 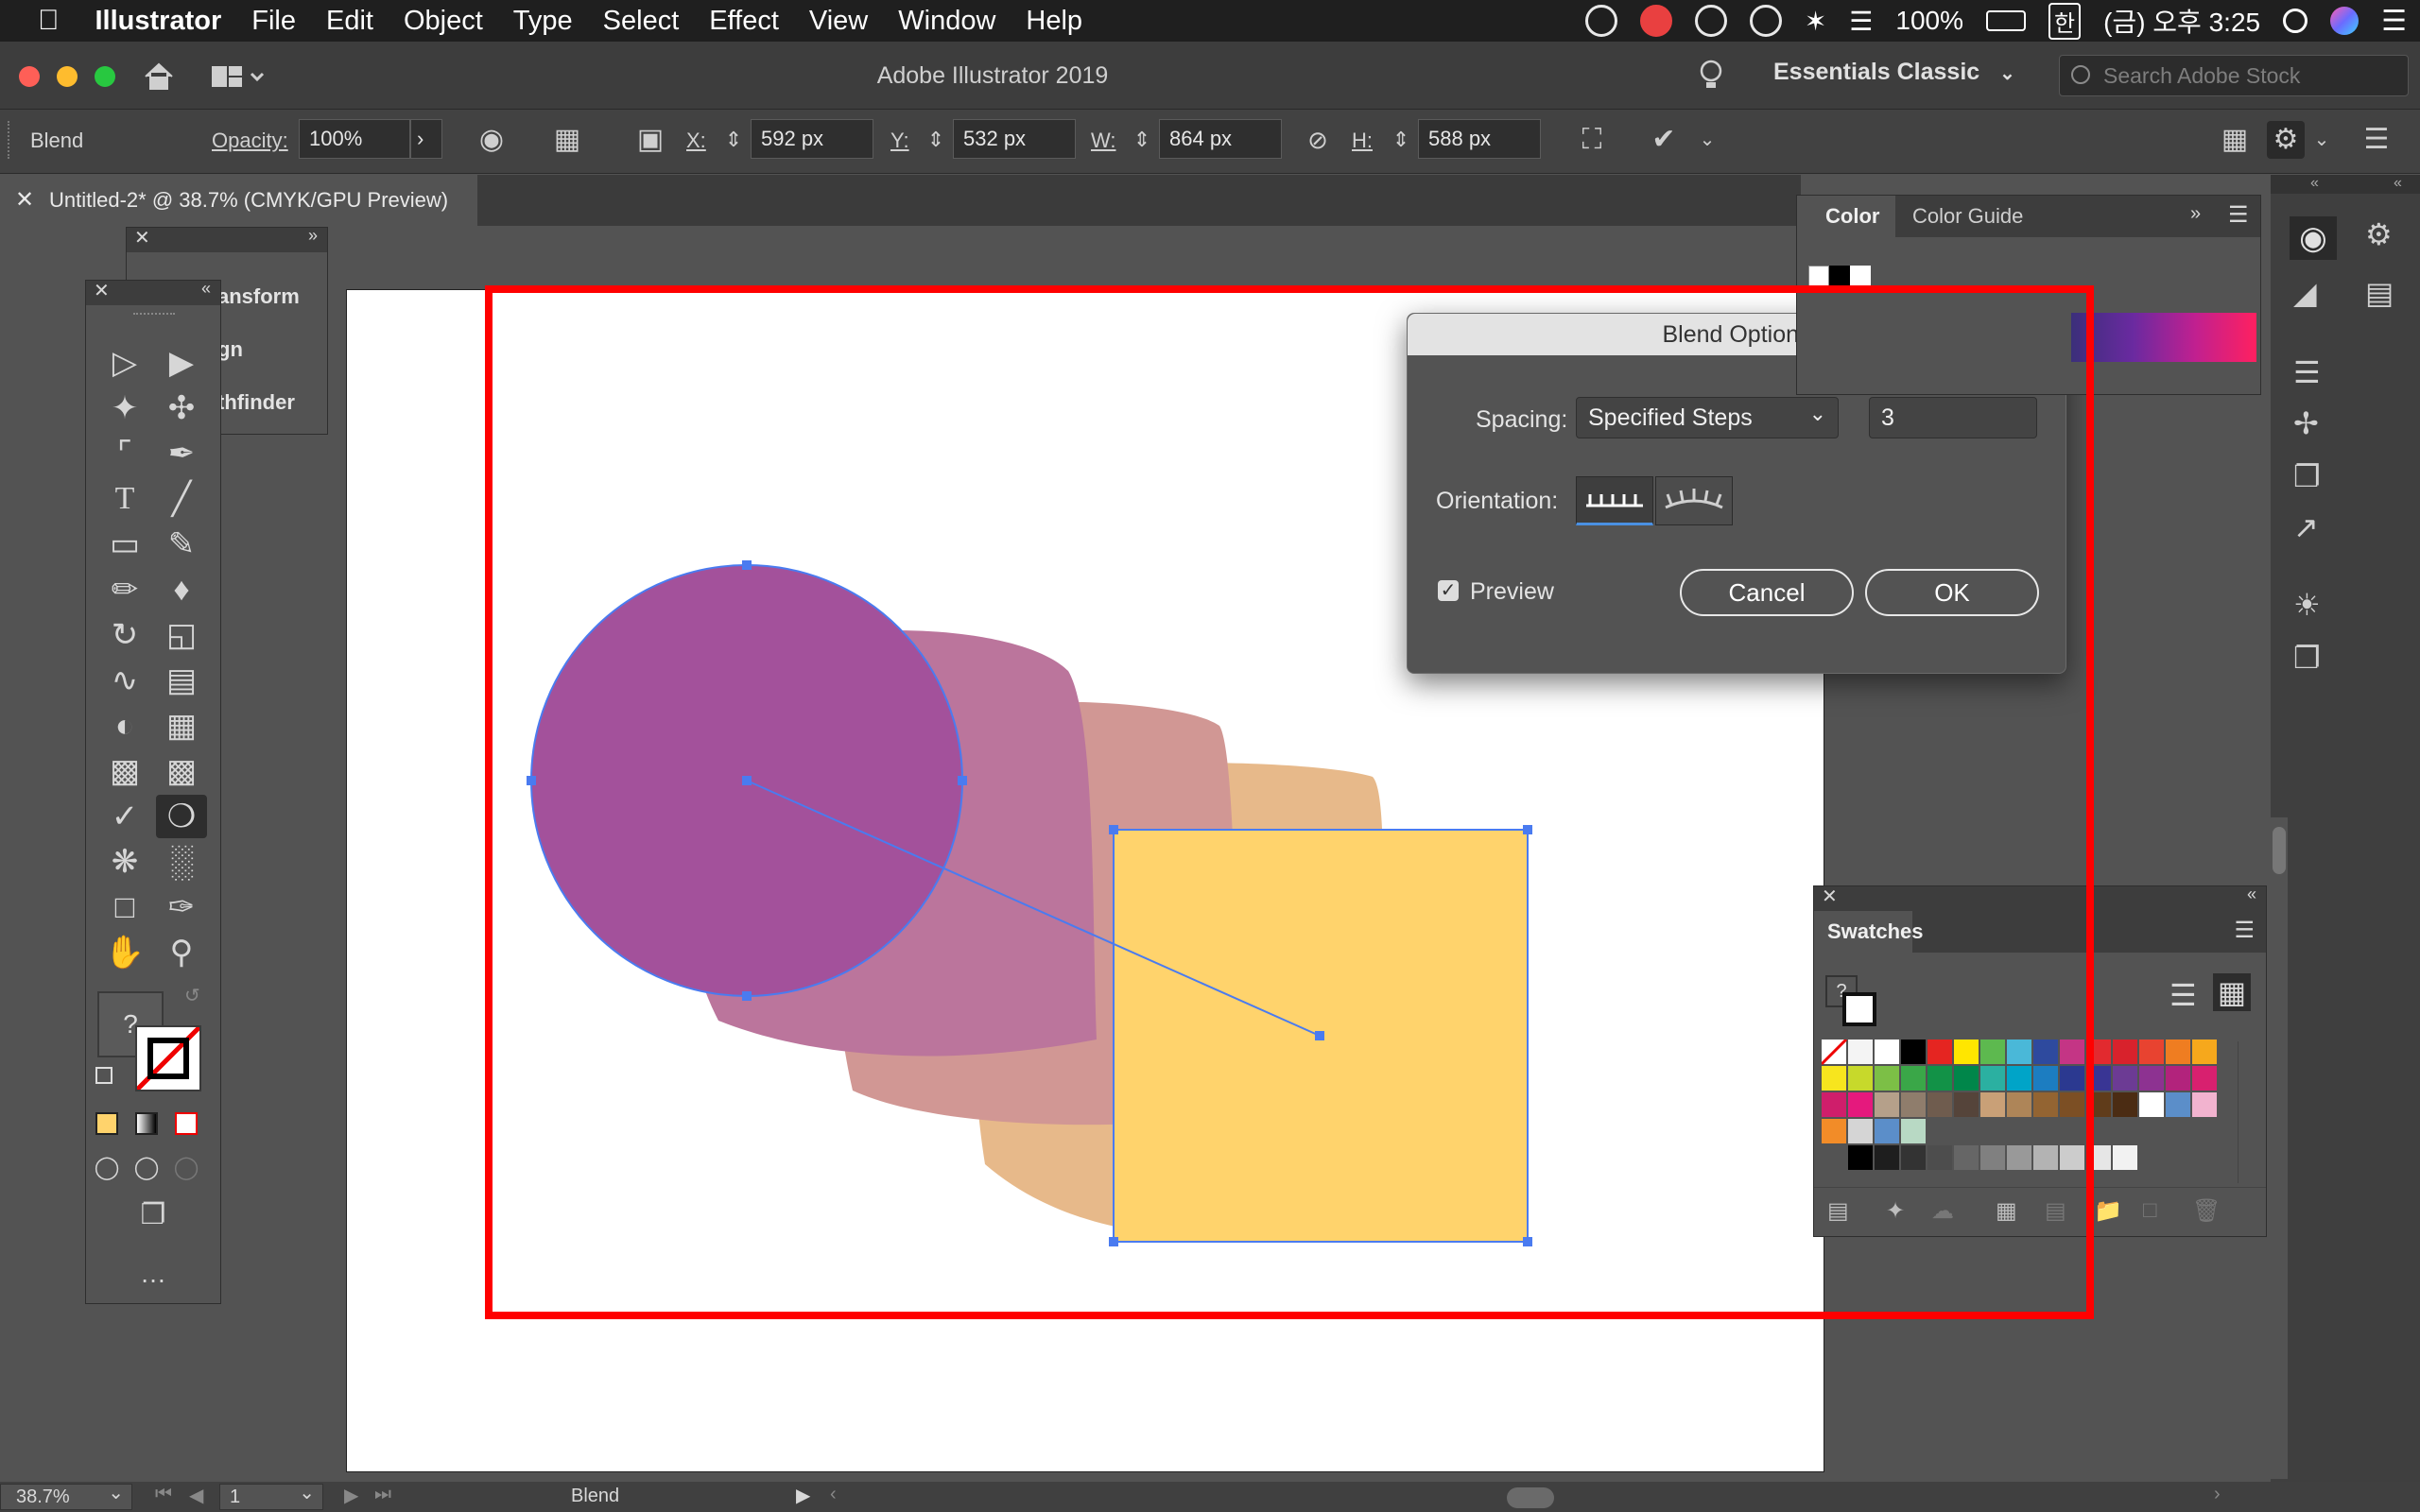 I want to click on hand-tool-icon: ✋, so click(x=124, y=952).